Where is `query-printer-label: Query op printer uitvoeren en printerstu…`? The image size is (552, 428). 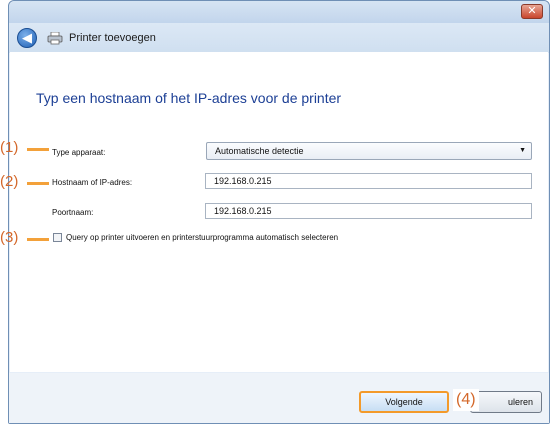
query-printer-label: Query op printer uitvoeren en printerstu… is located at coordinates (202, 237).